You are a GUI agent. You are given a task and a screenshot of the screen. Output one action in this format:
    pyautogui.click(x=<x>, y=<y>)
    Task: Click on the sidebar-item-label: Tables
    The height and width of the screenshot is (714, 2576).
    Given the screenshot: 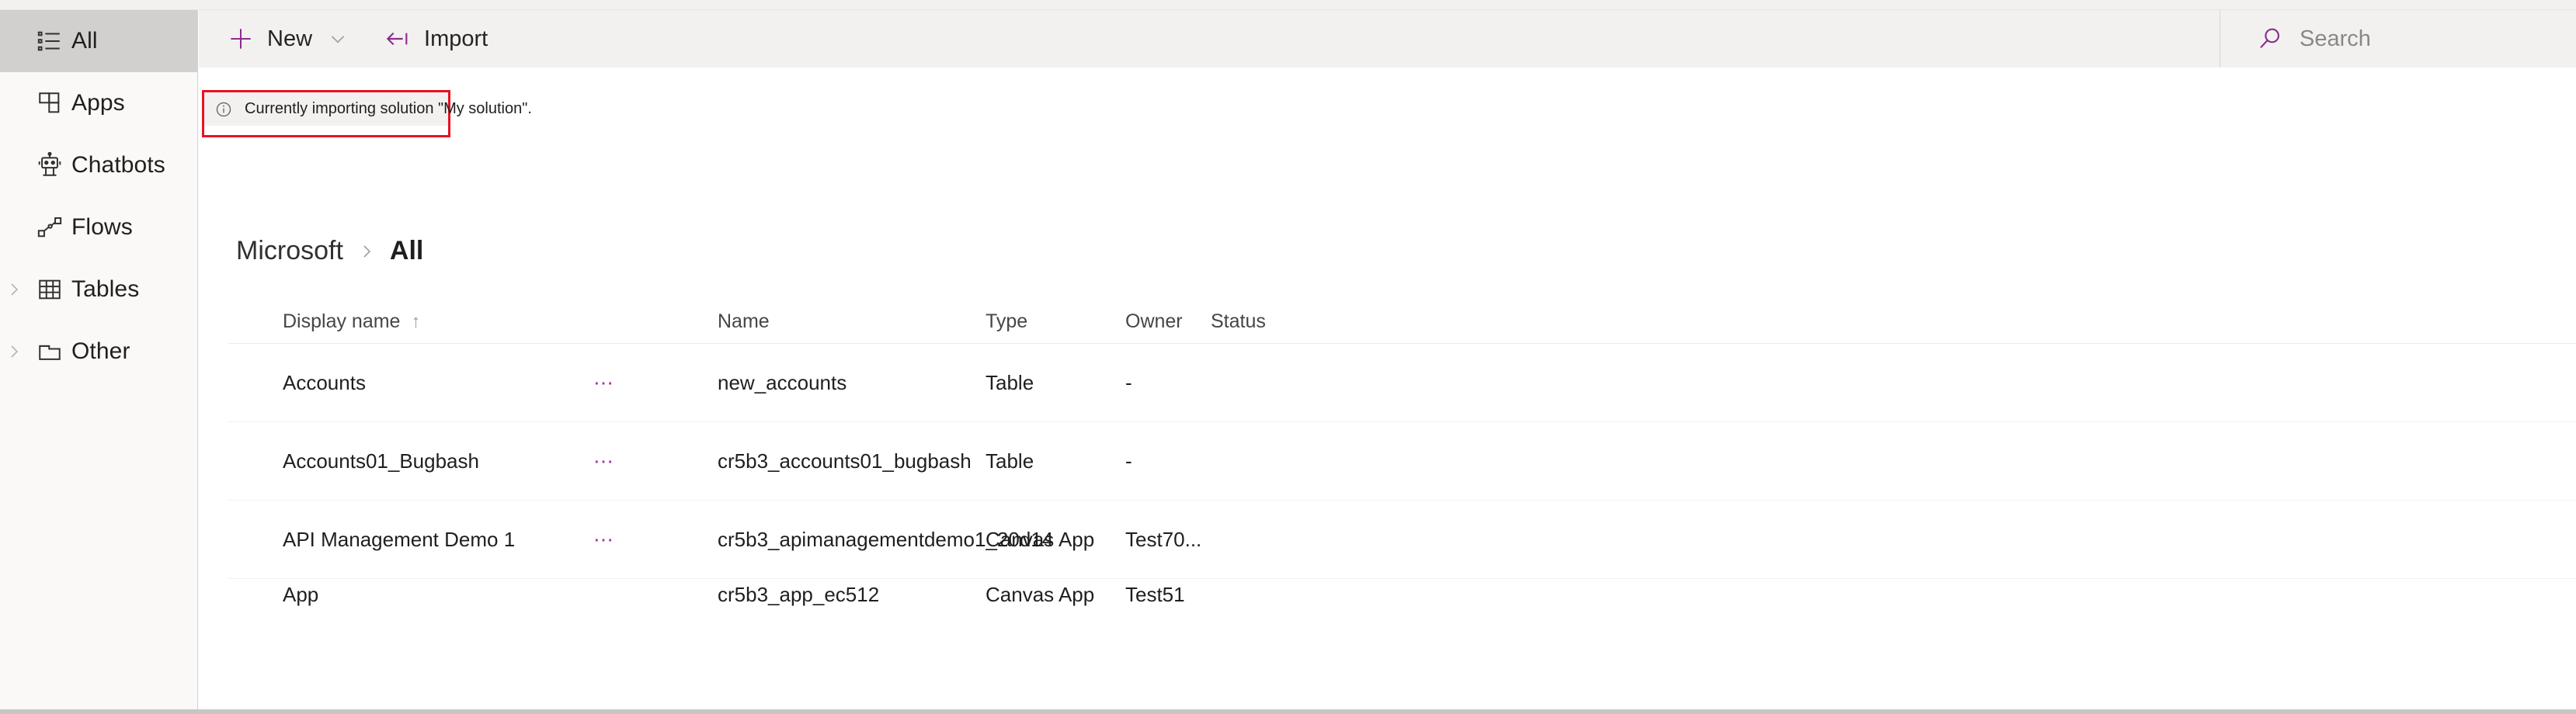 What is the action you would take?
    pyautogui.click(x=106, y=289)
    